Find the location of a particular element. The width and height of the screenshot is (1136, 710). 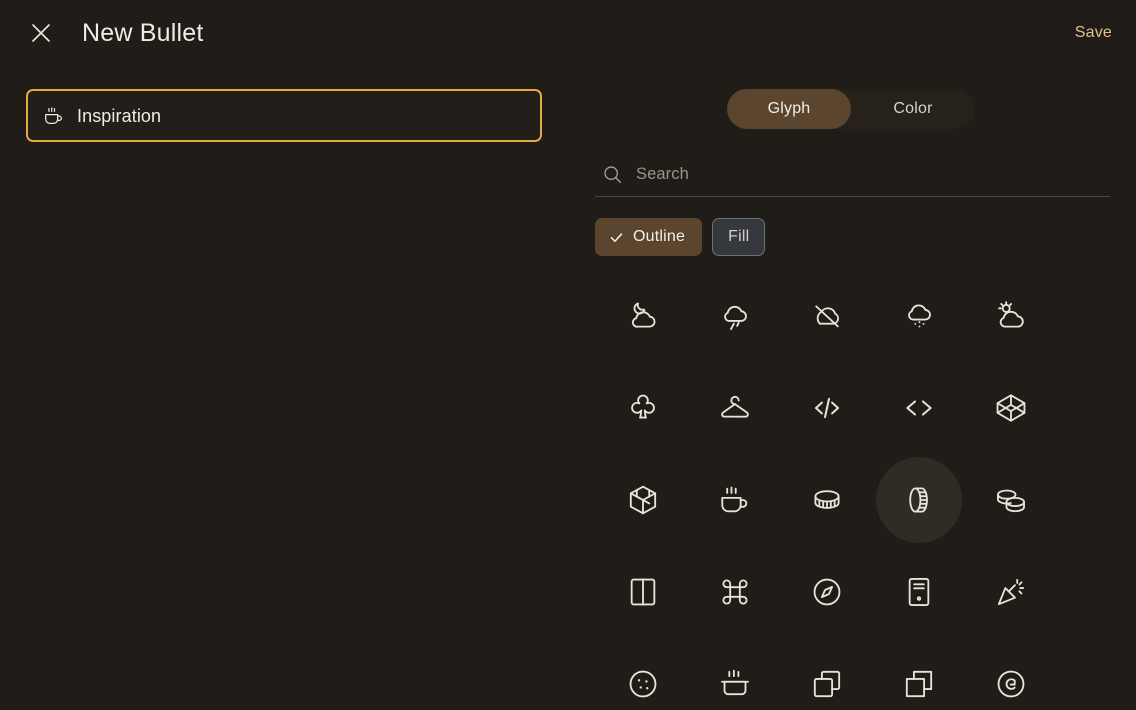

tab-glyph: Glyph is located at coordinates (789, 109).